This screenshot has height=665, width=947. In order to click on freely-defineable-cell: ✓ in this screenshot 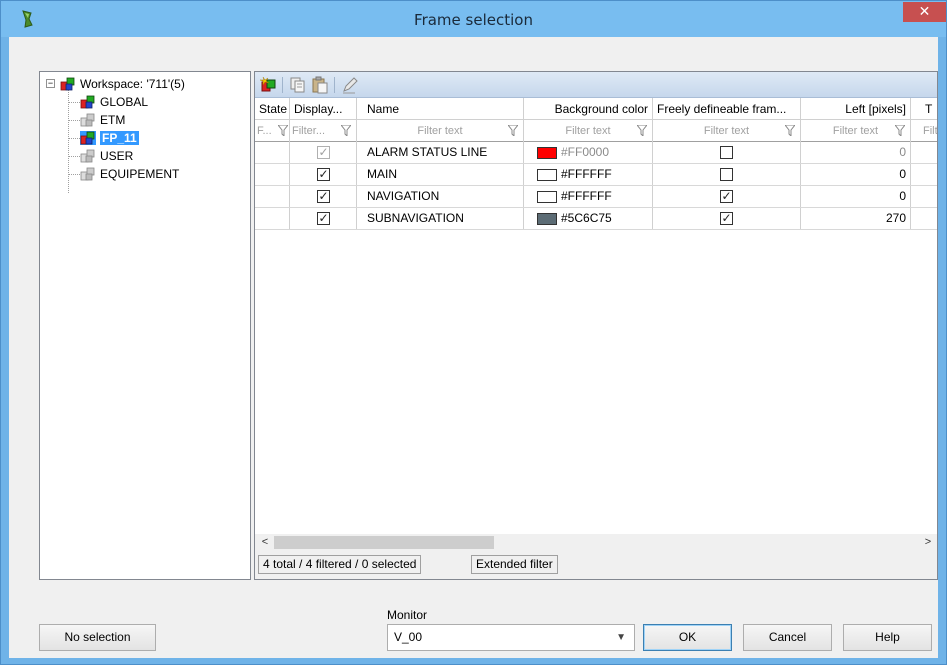, I will do `click(727, 196)`.